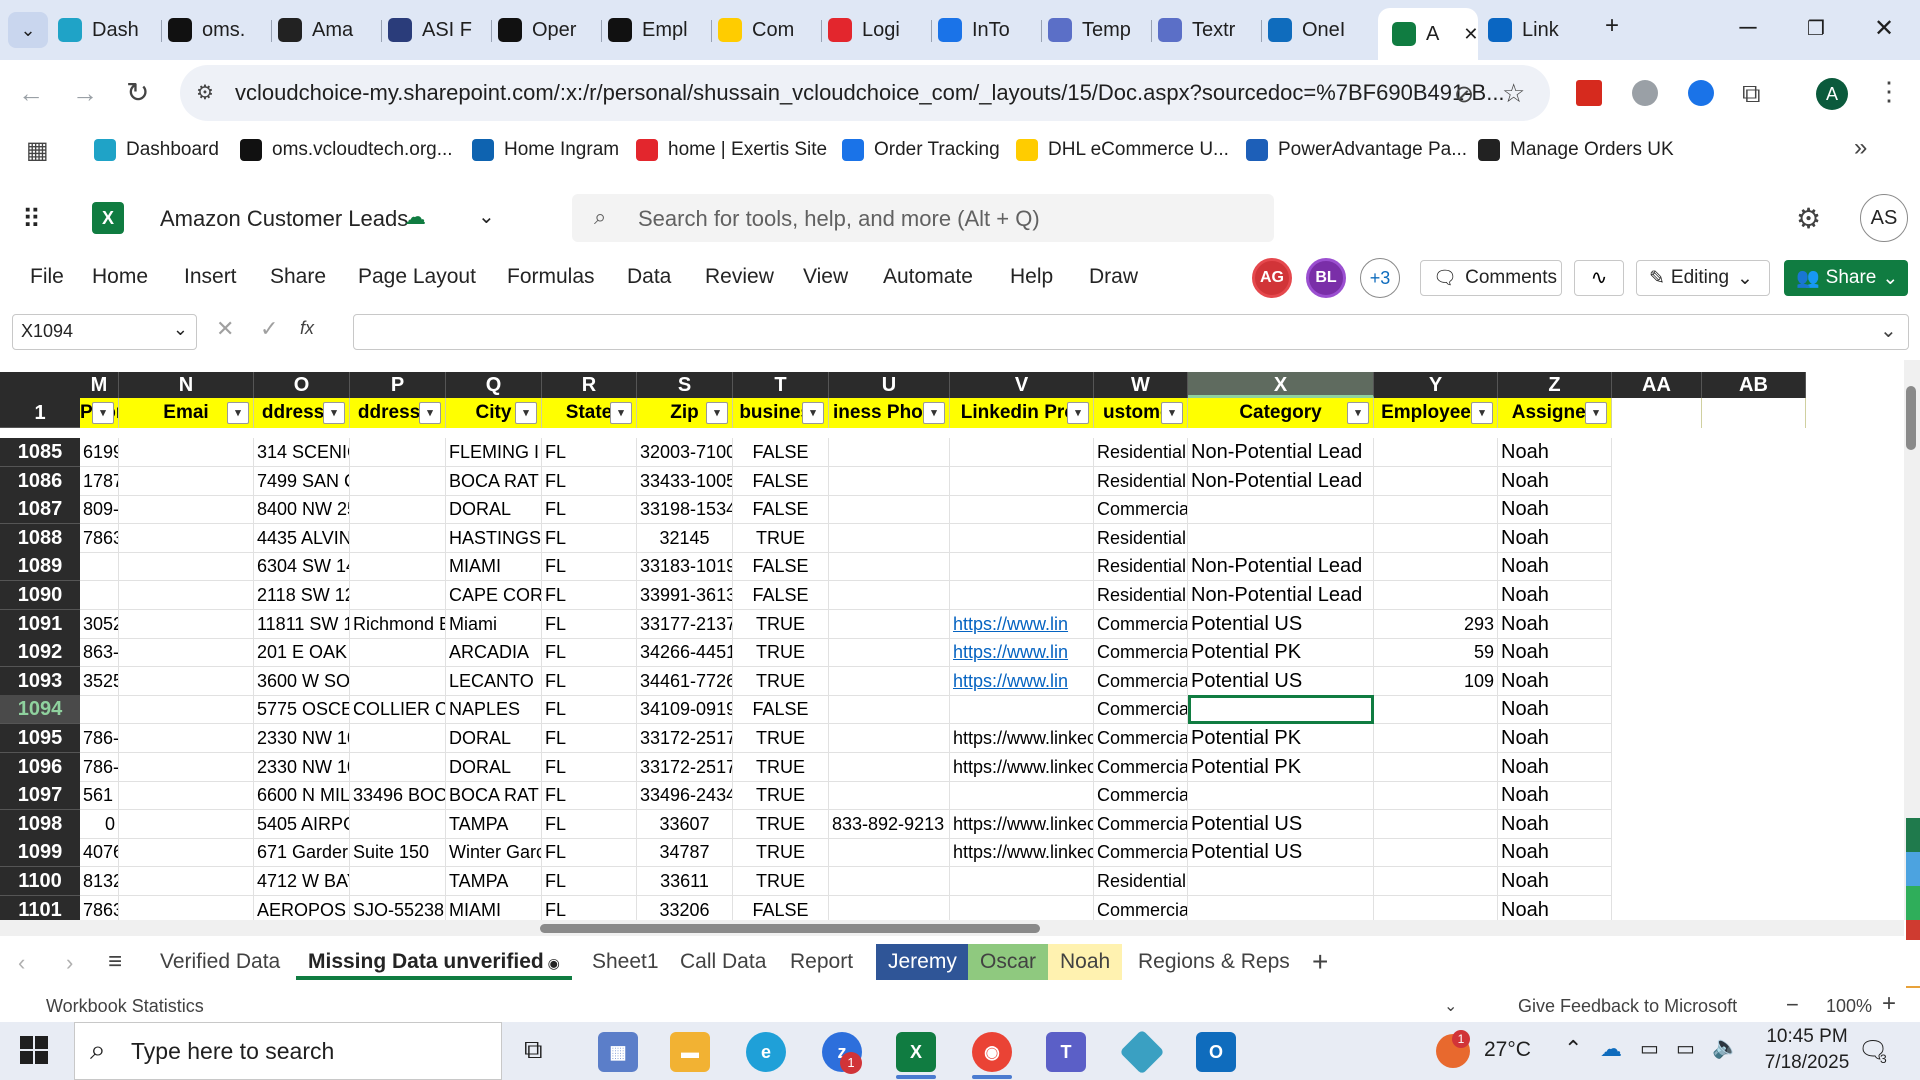  I want to click on file-explorer-icon: ▬, so click(690, 1052).